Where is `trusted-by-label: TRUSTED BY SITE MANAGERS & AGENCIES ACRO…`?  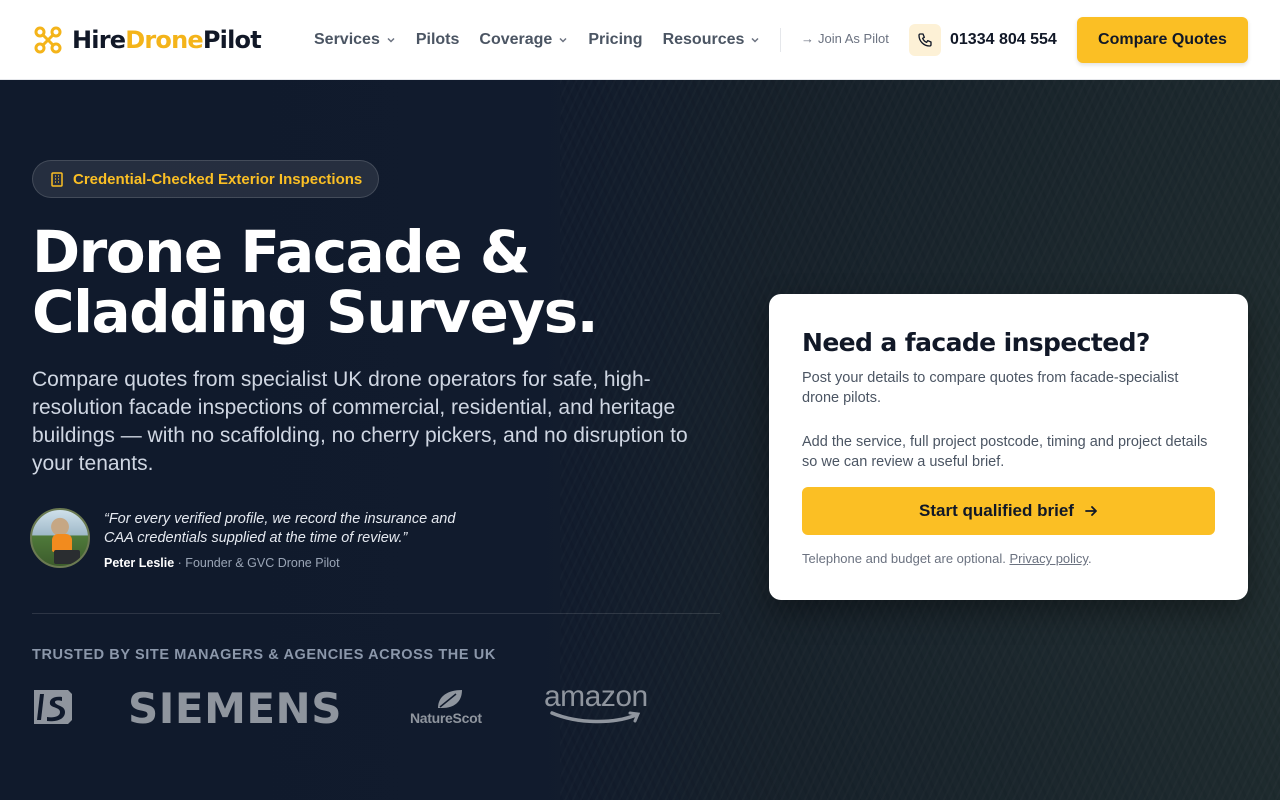 trusted-by-label: TRUSTED BY SITE MANAGERS & AGENCIES ACRO… is located at coordinates (264, 655).